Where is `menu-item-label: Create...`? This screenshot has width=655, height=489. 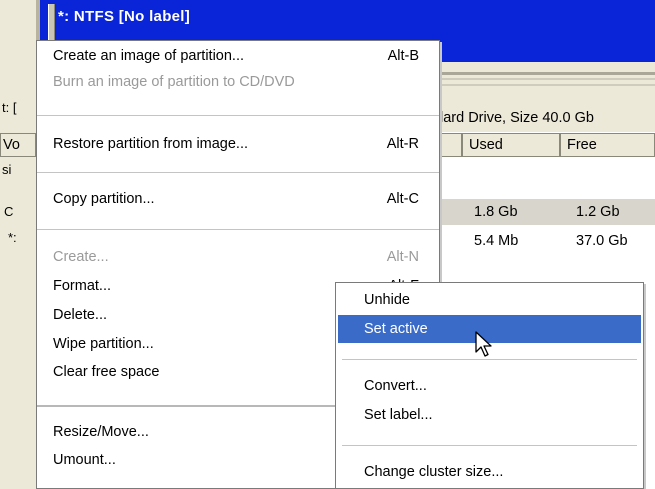
menu-item-label: Create... is located at coordinates (81, 257).